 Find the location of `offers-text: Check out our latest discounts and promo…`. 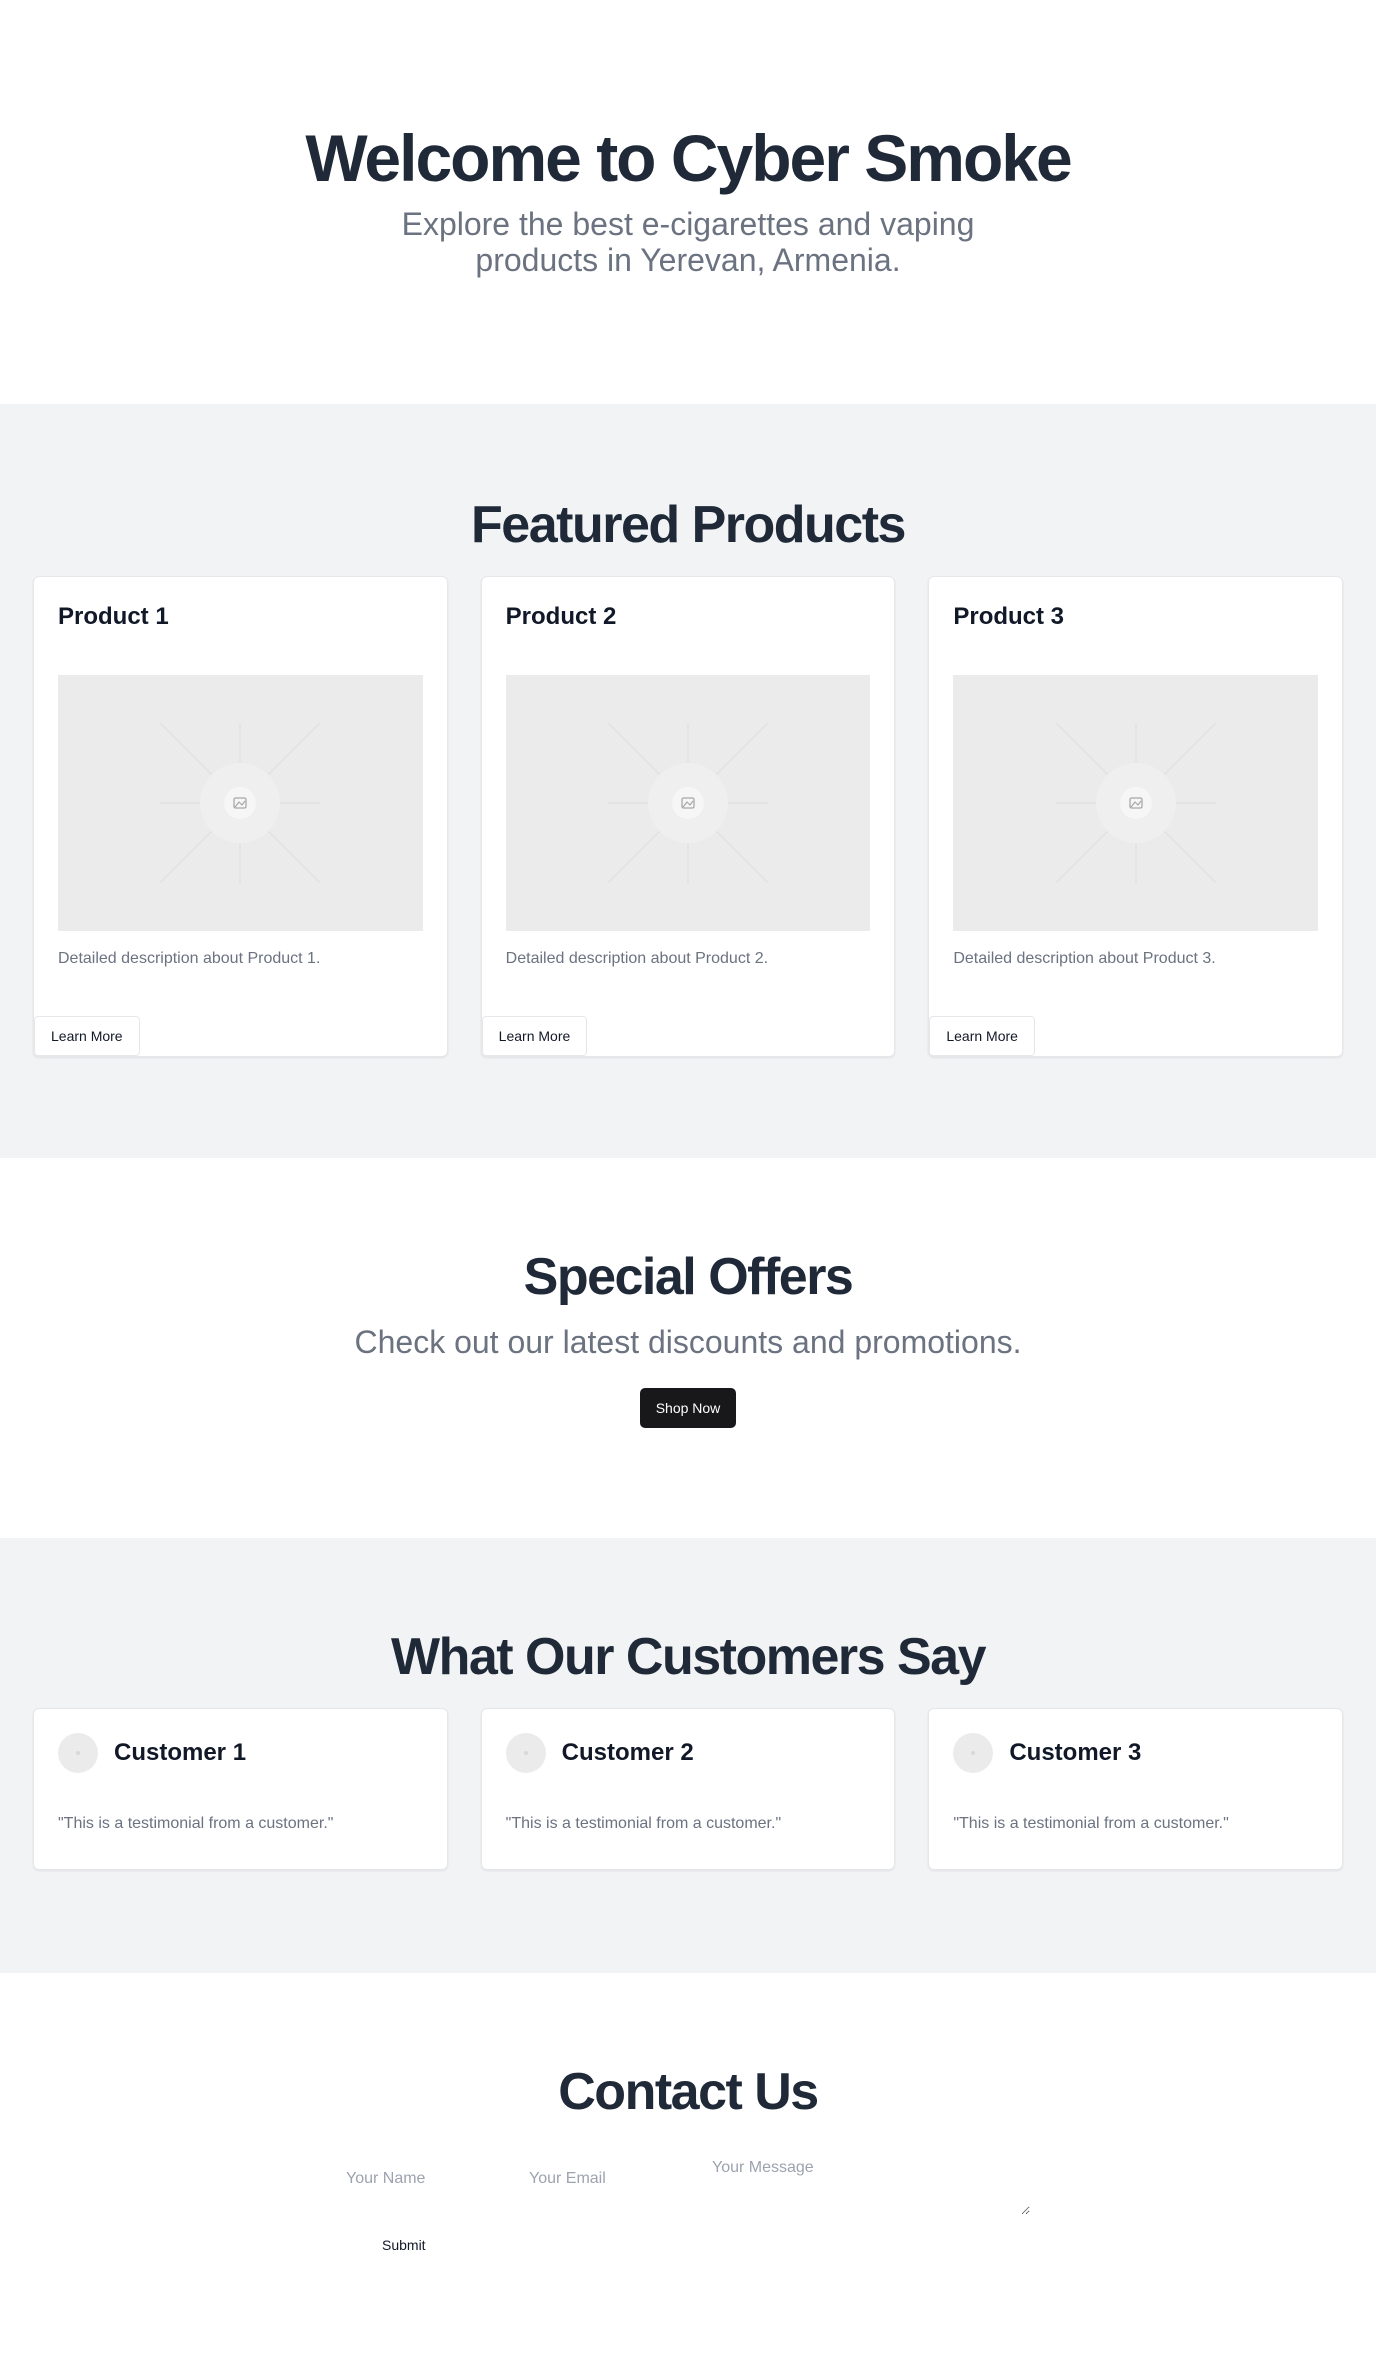

offers-text: Check out our latest discounts and promo… is located at coordinates (688, 1342).